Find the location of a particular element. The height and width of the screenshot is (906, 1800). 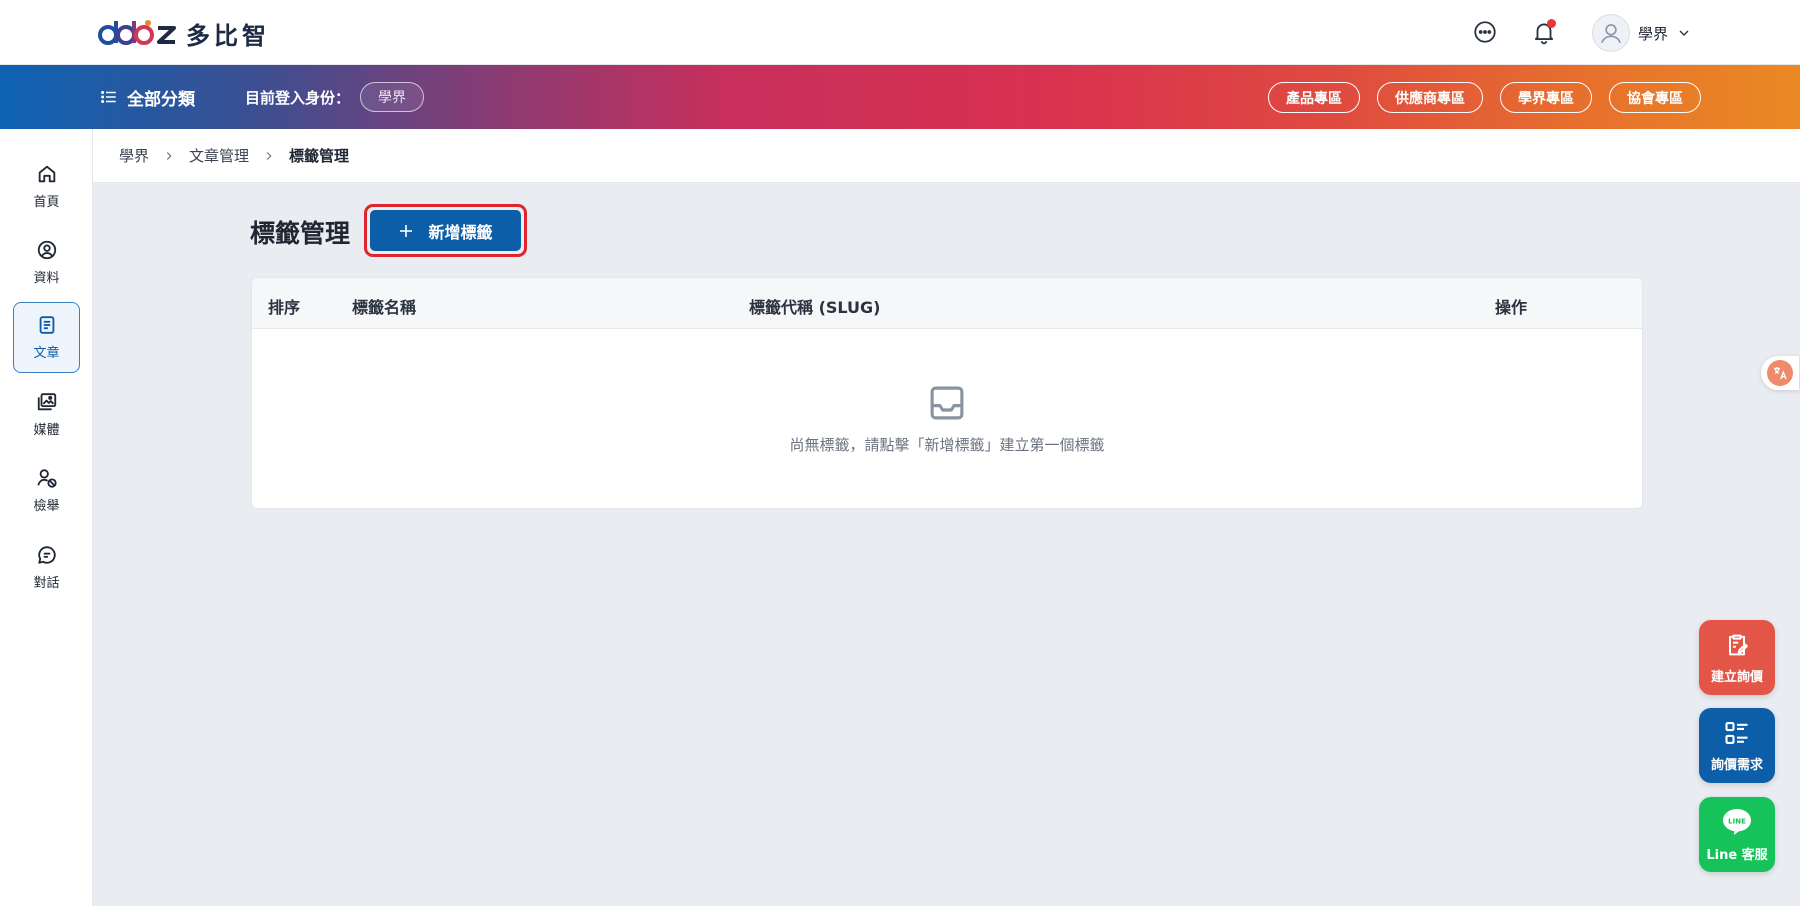

sidebar-item-label: 媒體 is located at coordinates (46, 430).